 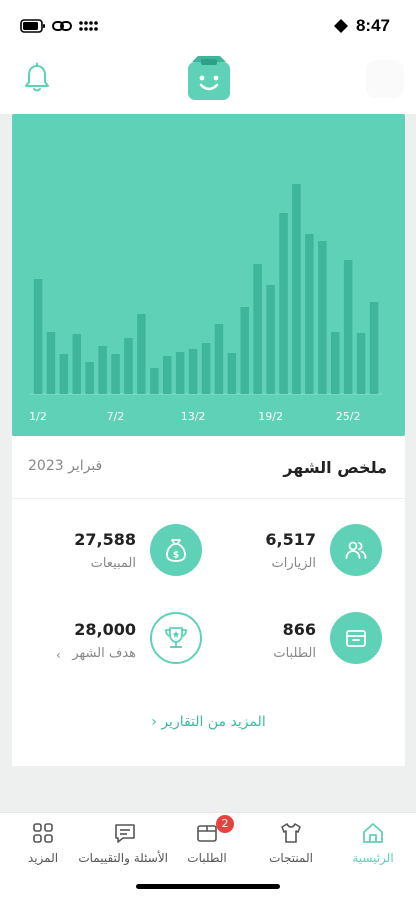 What do you see at coordinates (348, 327) in the screenshot?
I see `chart-bar-25/2` at bounding box center [348, 327].